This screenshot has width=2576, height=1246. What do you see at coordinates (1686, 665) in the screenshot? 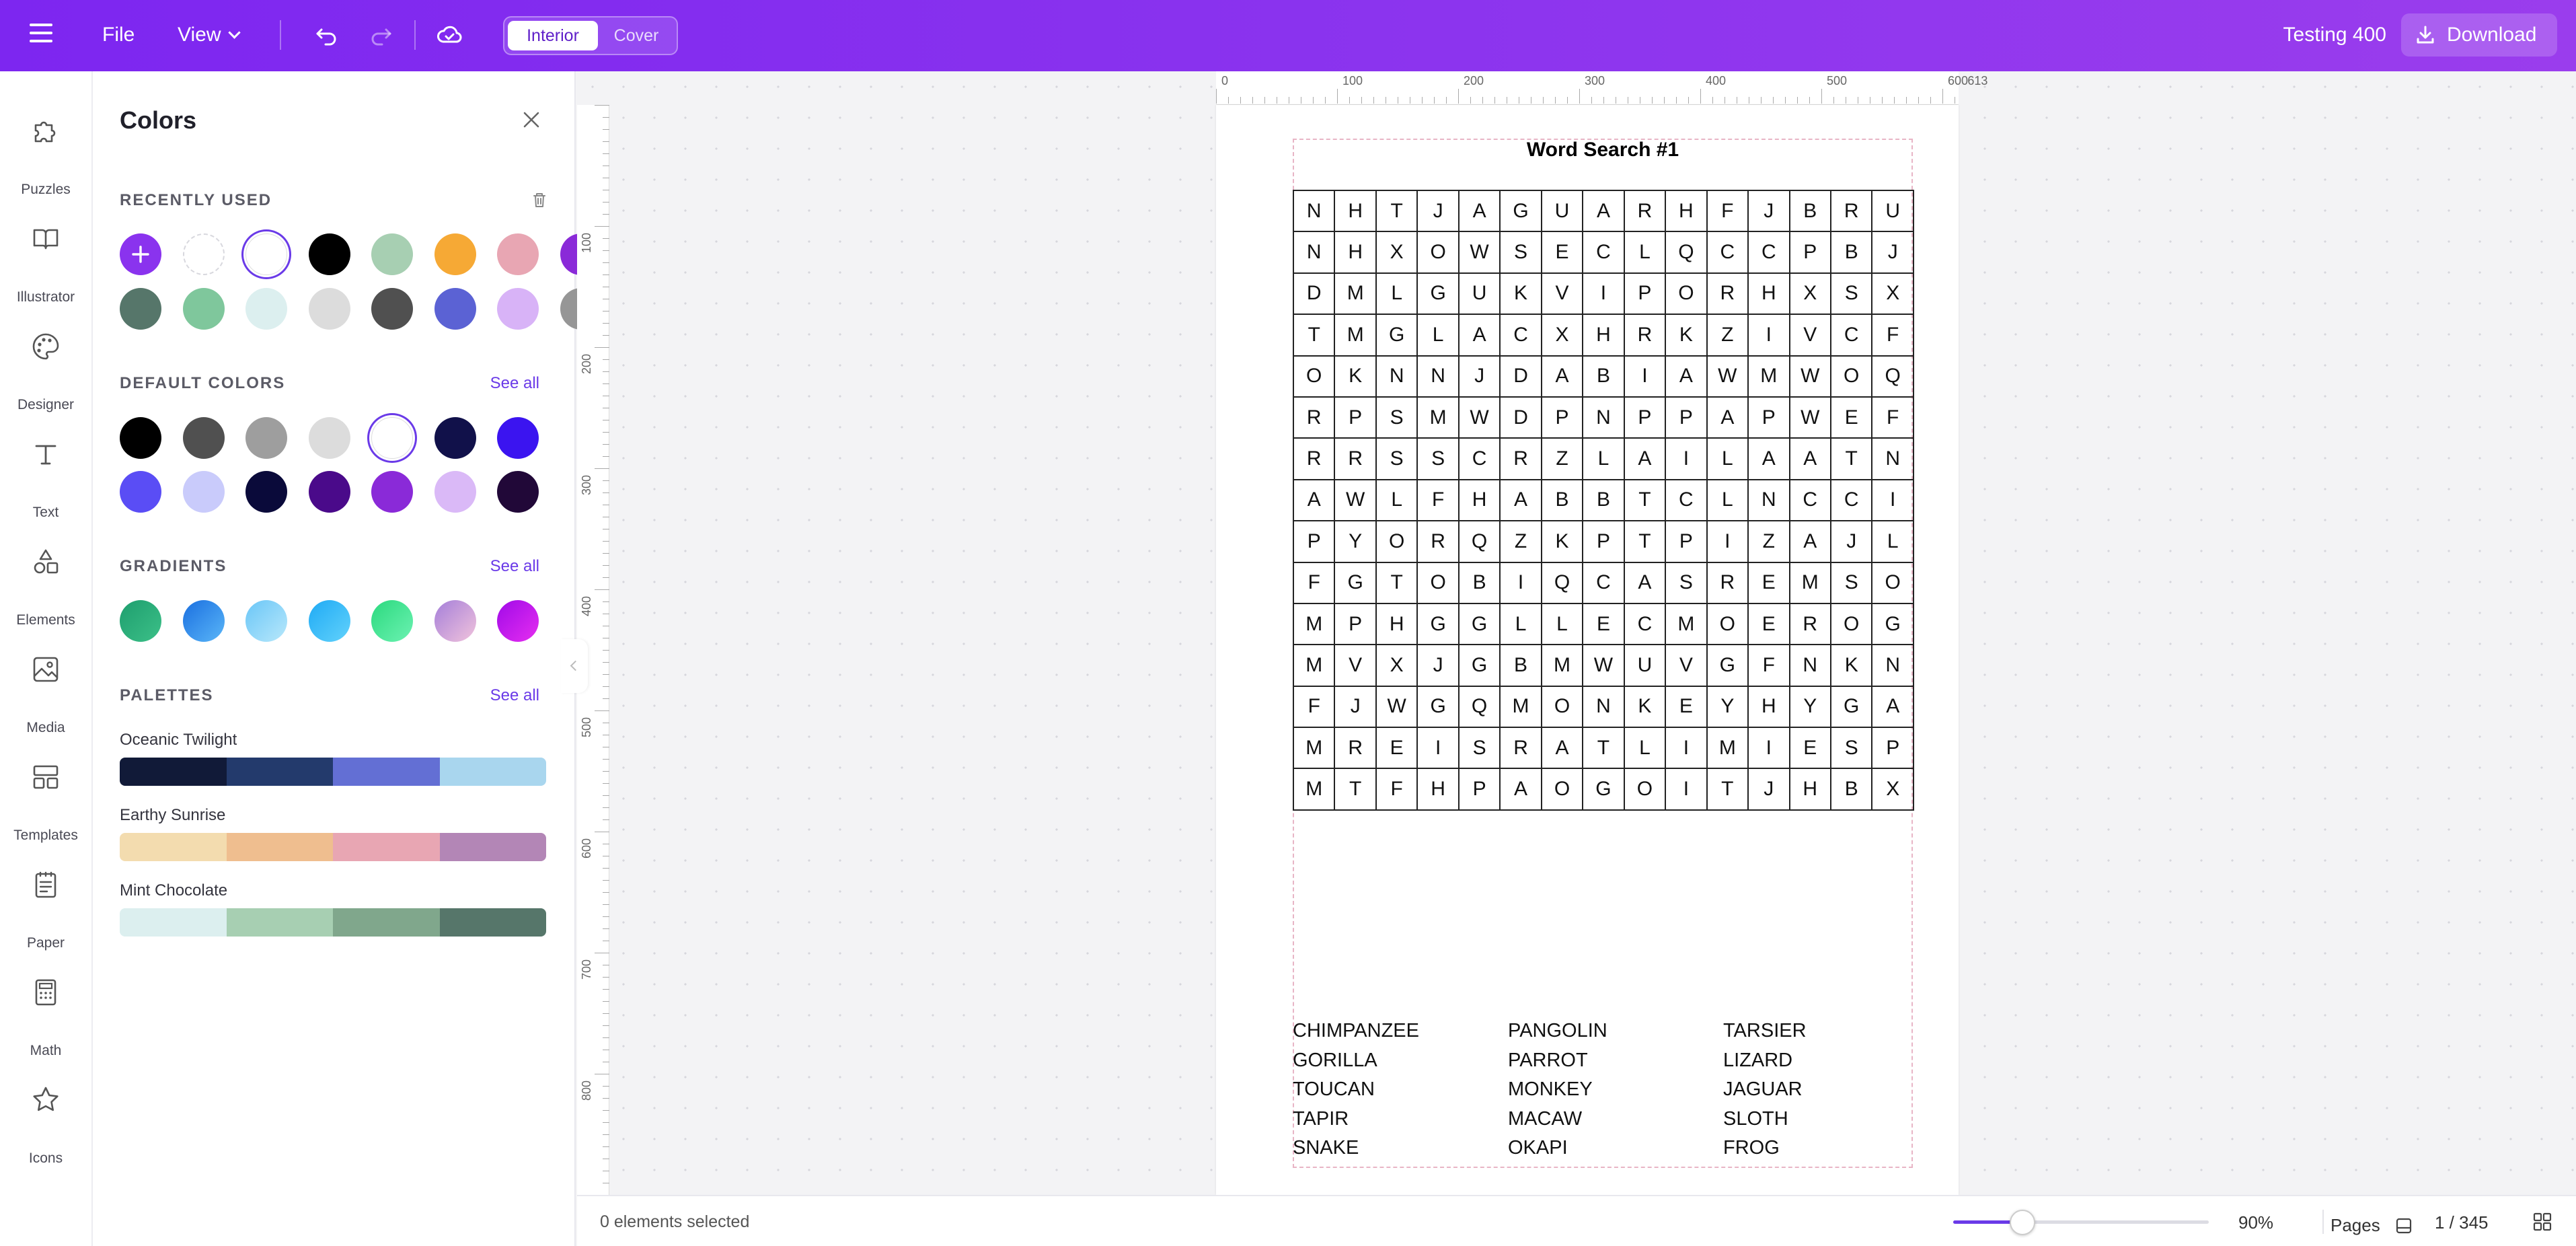
I see `grid-cell: V` at bounding box center [1686, 665].